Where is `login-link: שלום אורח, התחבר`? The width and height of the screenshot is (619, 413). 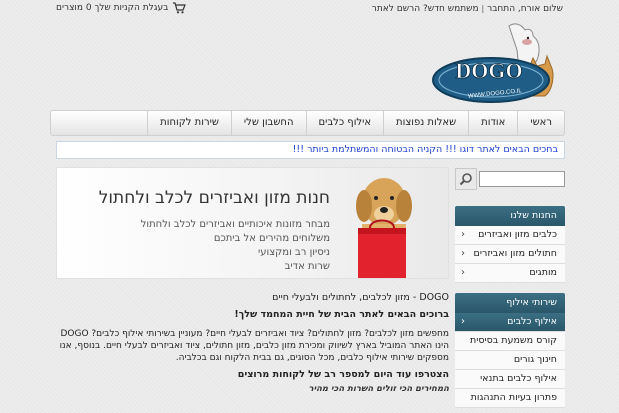 login-link: שלום אורח, התחבר is located at coordinates (525, 9).